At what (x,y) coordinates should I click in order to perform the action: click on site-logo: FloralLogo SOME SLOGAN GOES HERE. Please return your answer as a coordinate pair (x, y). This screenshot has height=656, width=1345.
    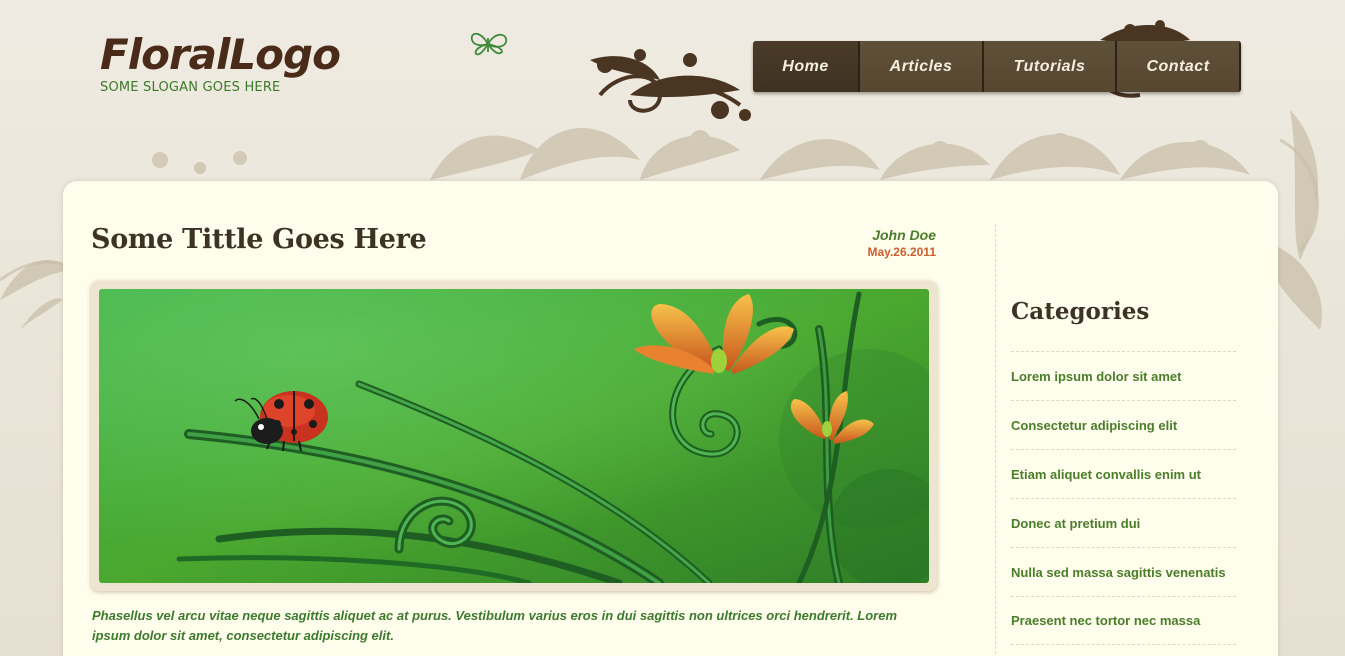
    Looking at the image, I should click on (220, 63).